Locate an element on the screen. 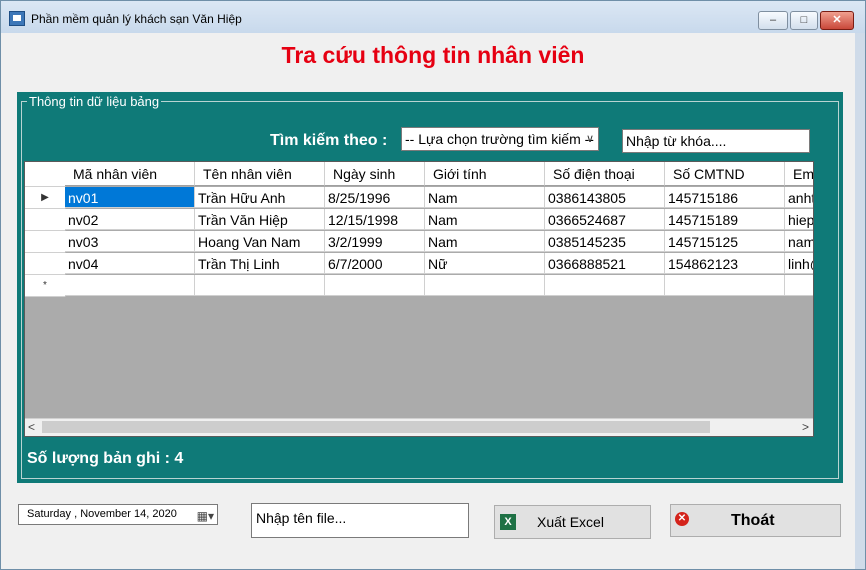  export-excel-button: X Xuất Excel is located at coordinates (572, 522).